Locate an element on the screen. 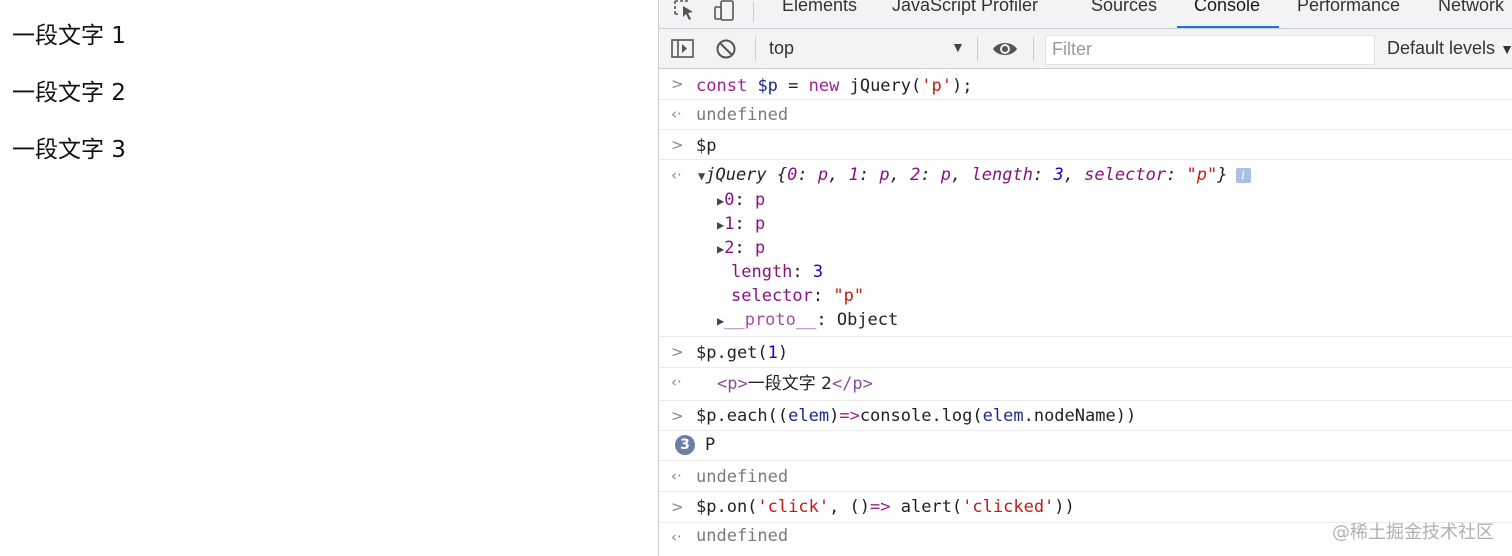 The width and height of the screenshot is (1512, 556). object-entry: ▶2: p is located at coordinates (741, 248).